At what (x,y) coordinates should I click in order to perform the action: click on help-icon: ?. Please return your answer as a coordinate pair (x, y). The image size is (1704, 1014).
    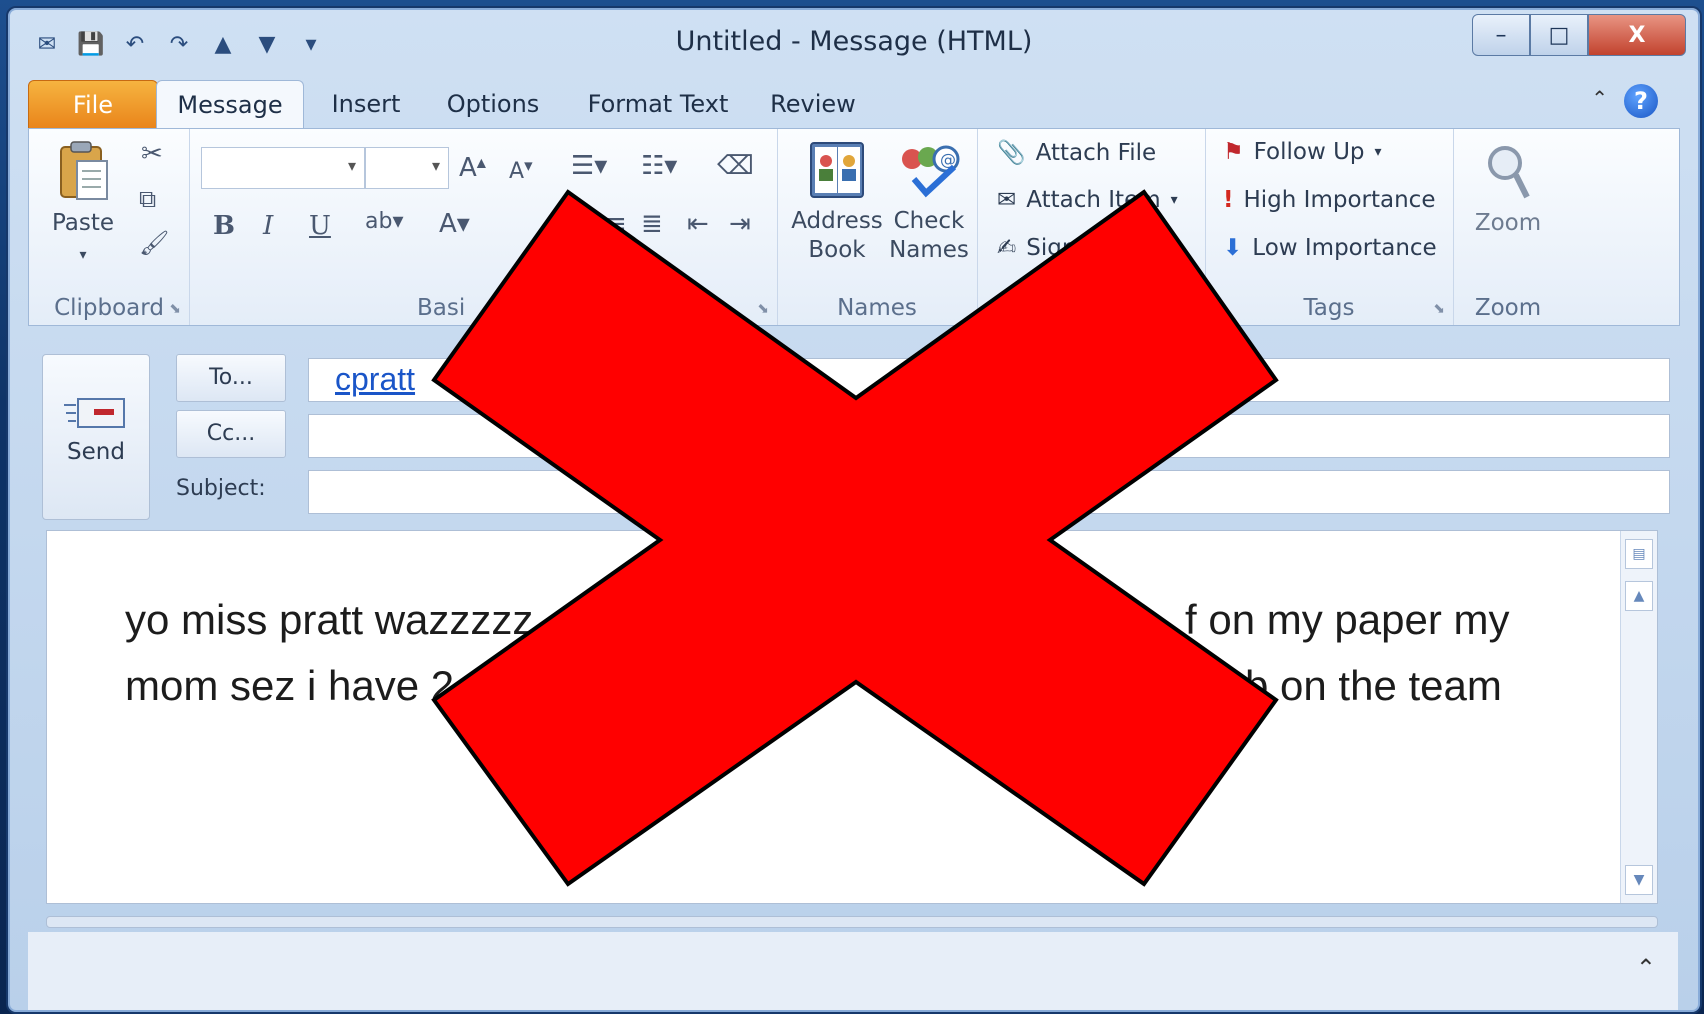
    Looking at the image, I should click on (1641, 101).